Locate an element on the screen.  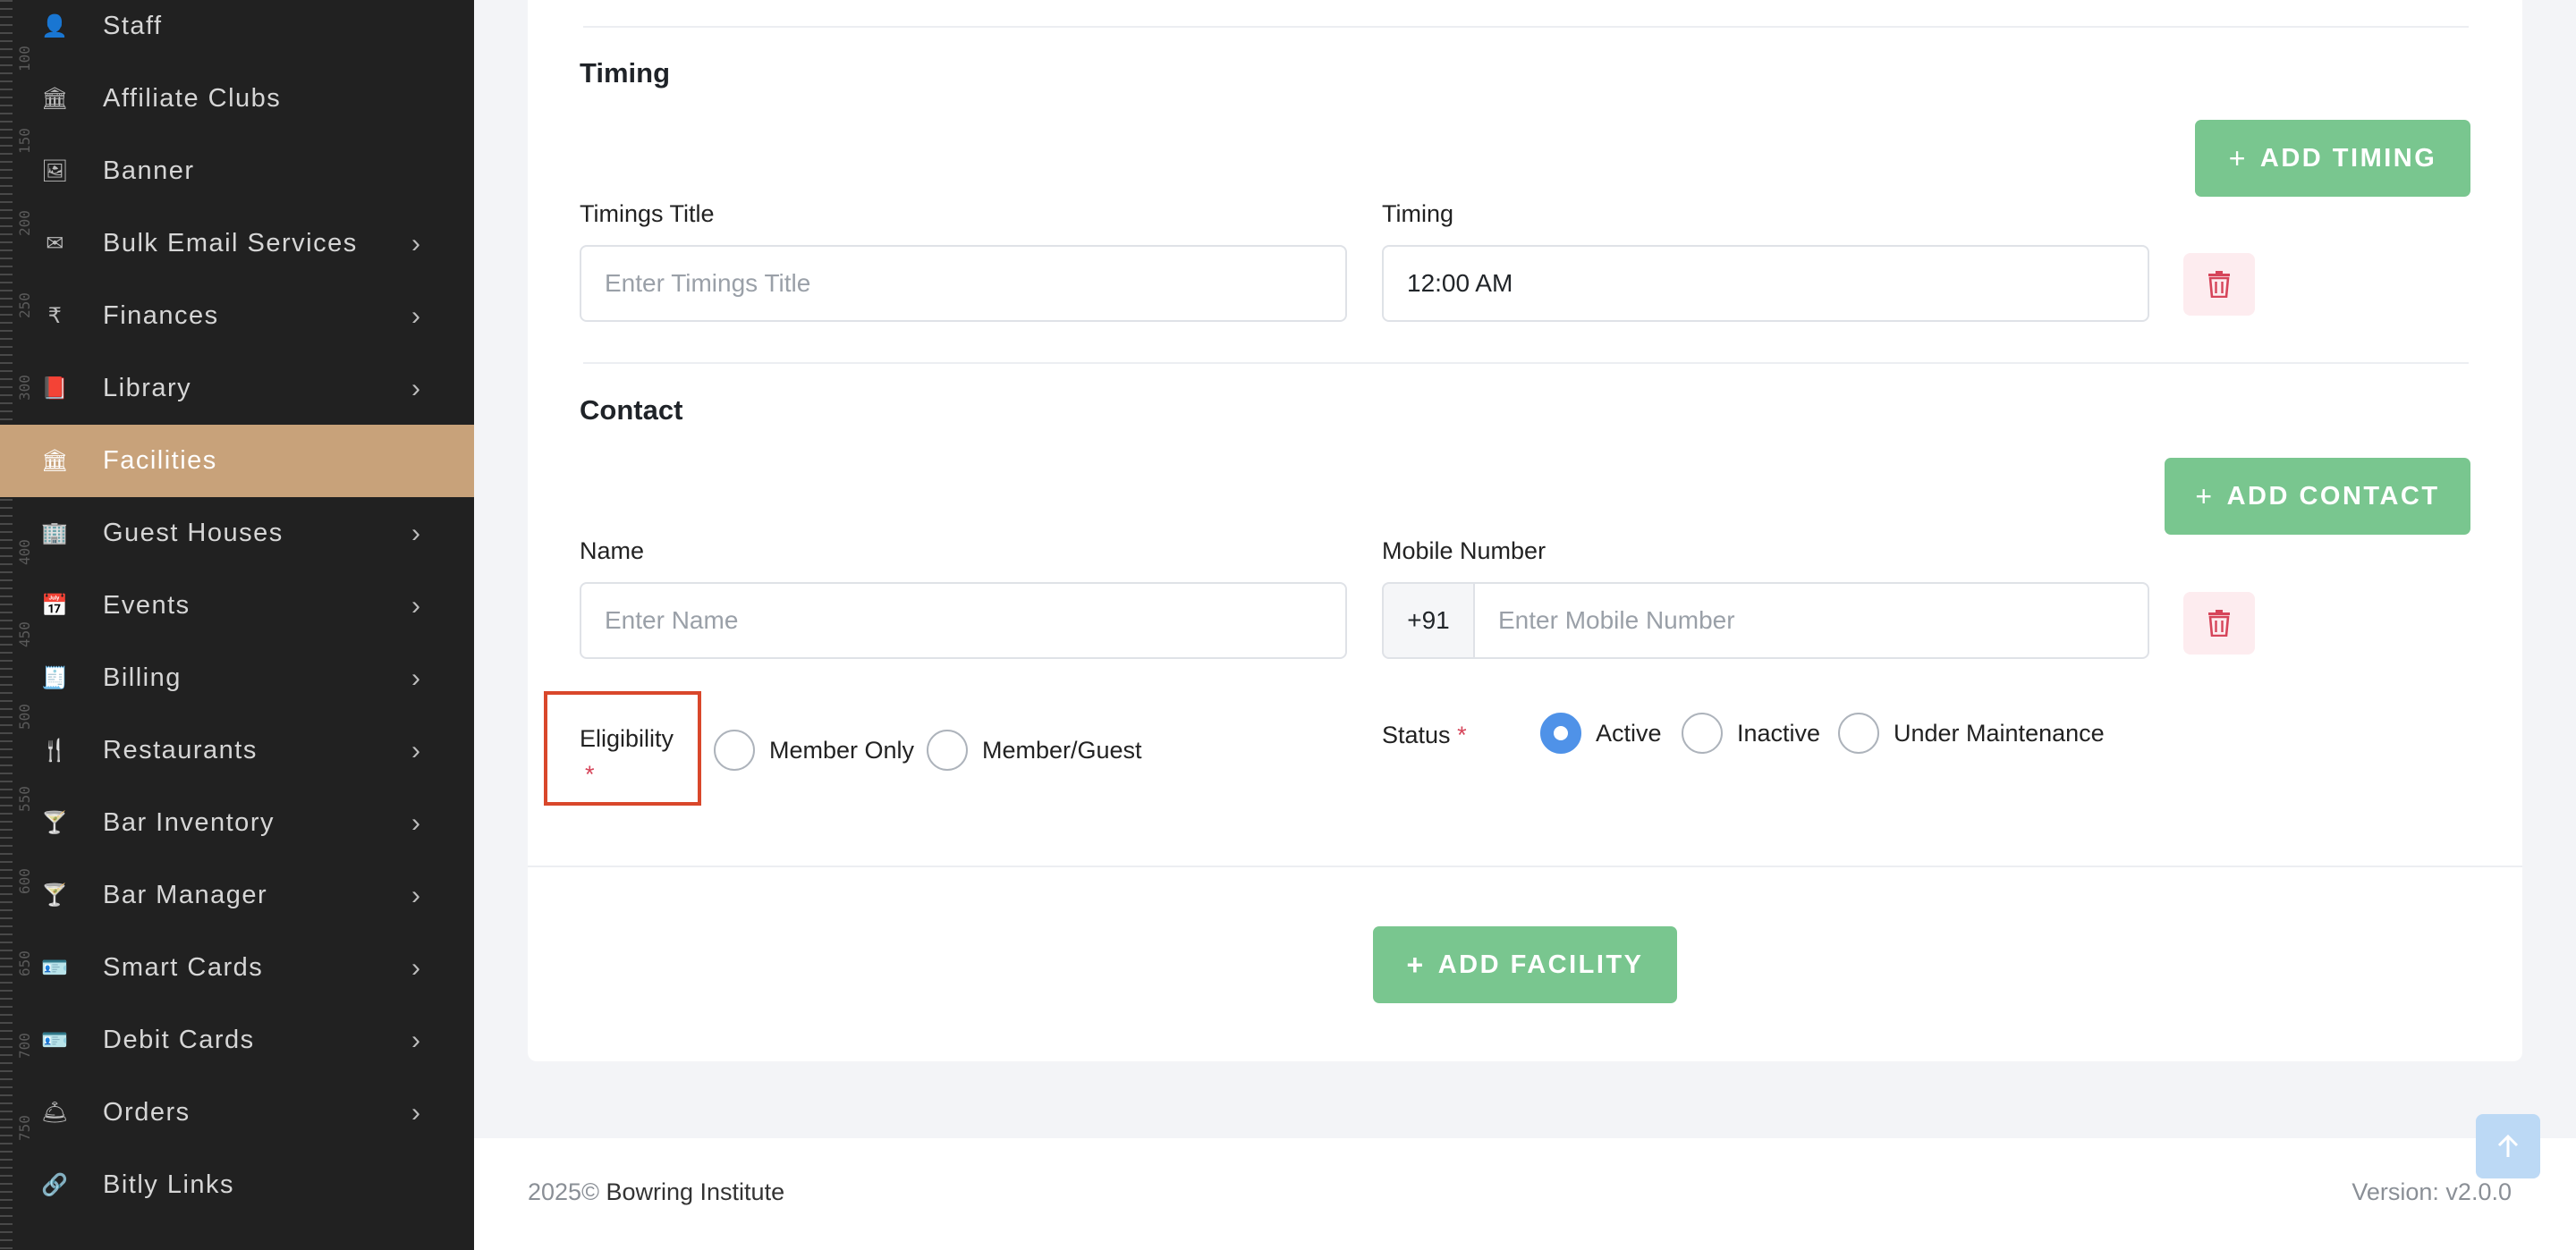
utensils-icon: 🍴 is located at coordinates (55, 751).